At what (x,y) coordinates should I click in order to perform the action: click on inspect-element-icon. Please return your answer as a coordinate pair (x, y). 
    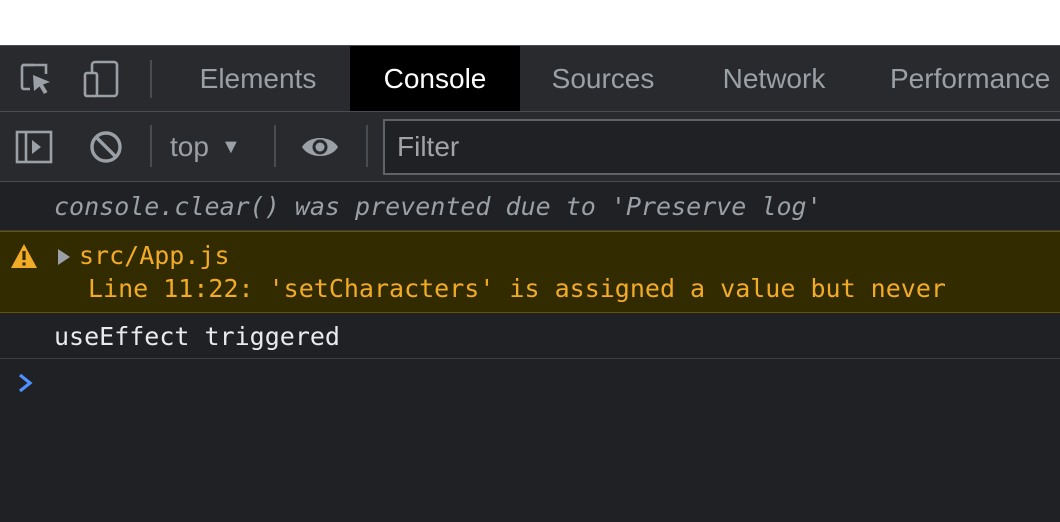
    Looking at the image, I should click on (36, 79).